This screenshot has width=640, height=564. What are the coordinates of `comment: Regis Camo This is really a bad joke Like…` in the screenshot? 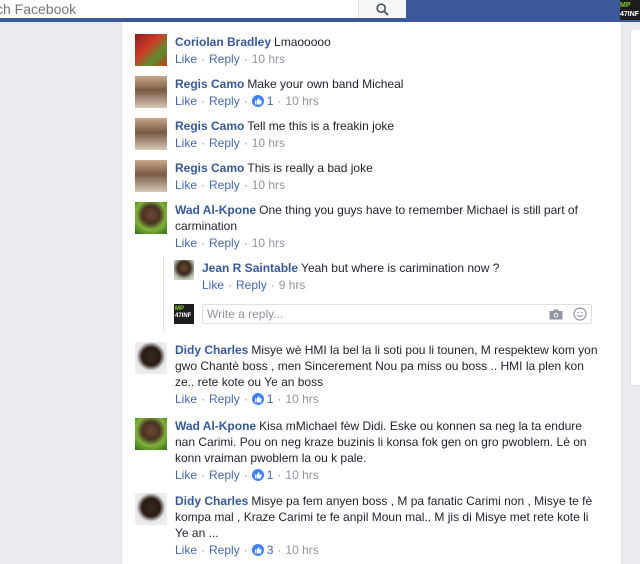 It's located at (370, 176).